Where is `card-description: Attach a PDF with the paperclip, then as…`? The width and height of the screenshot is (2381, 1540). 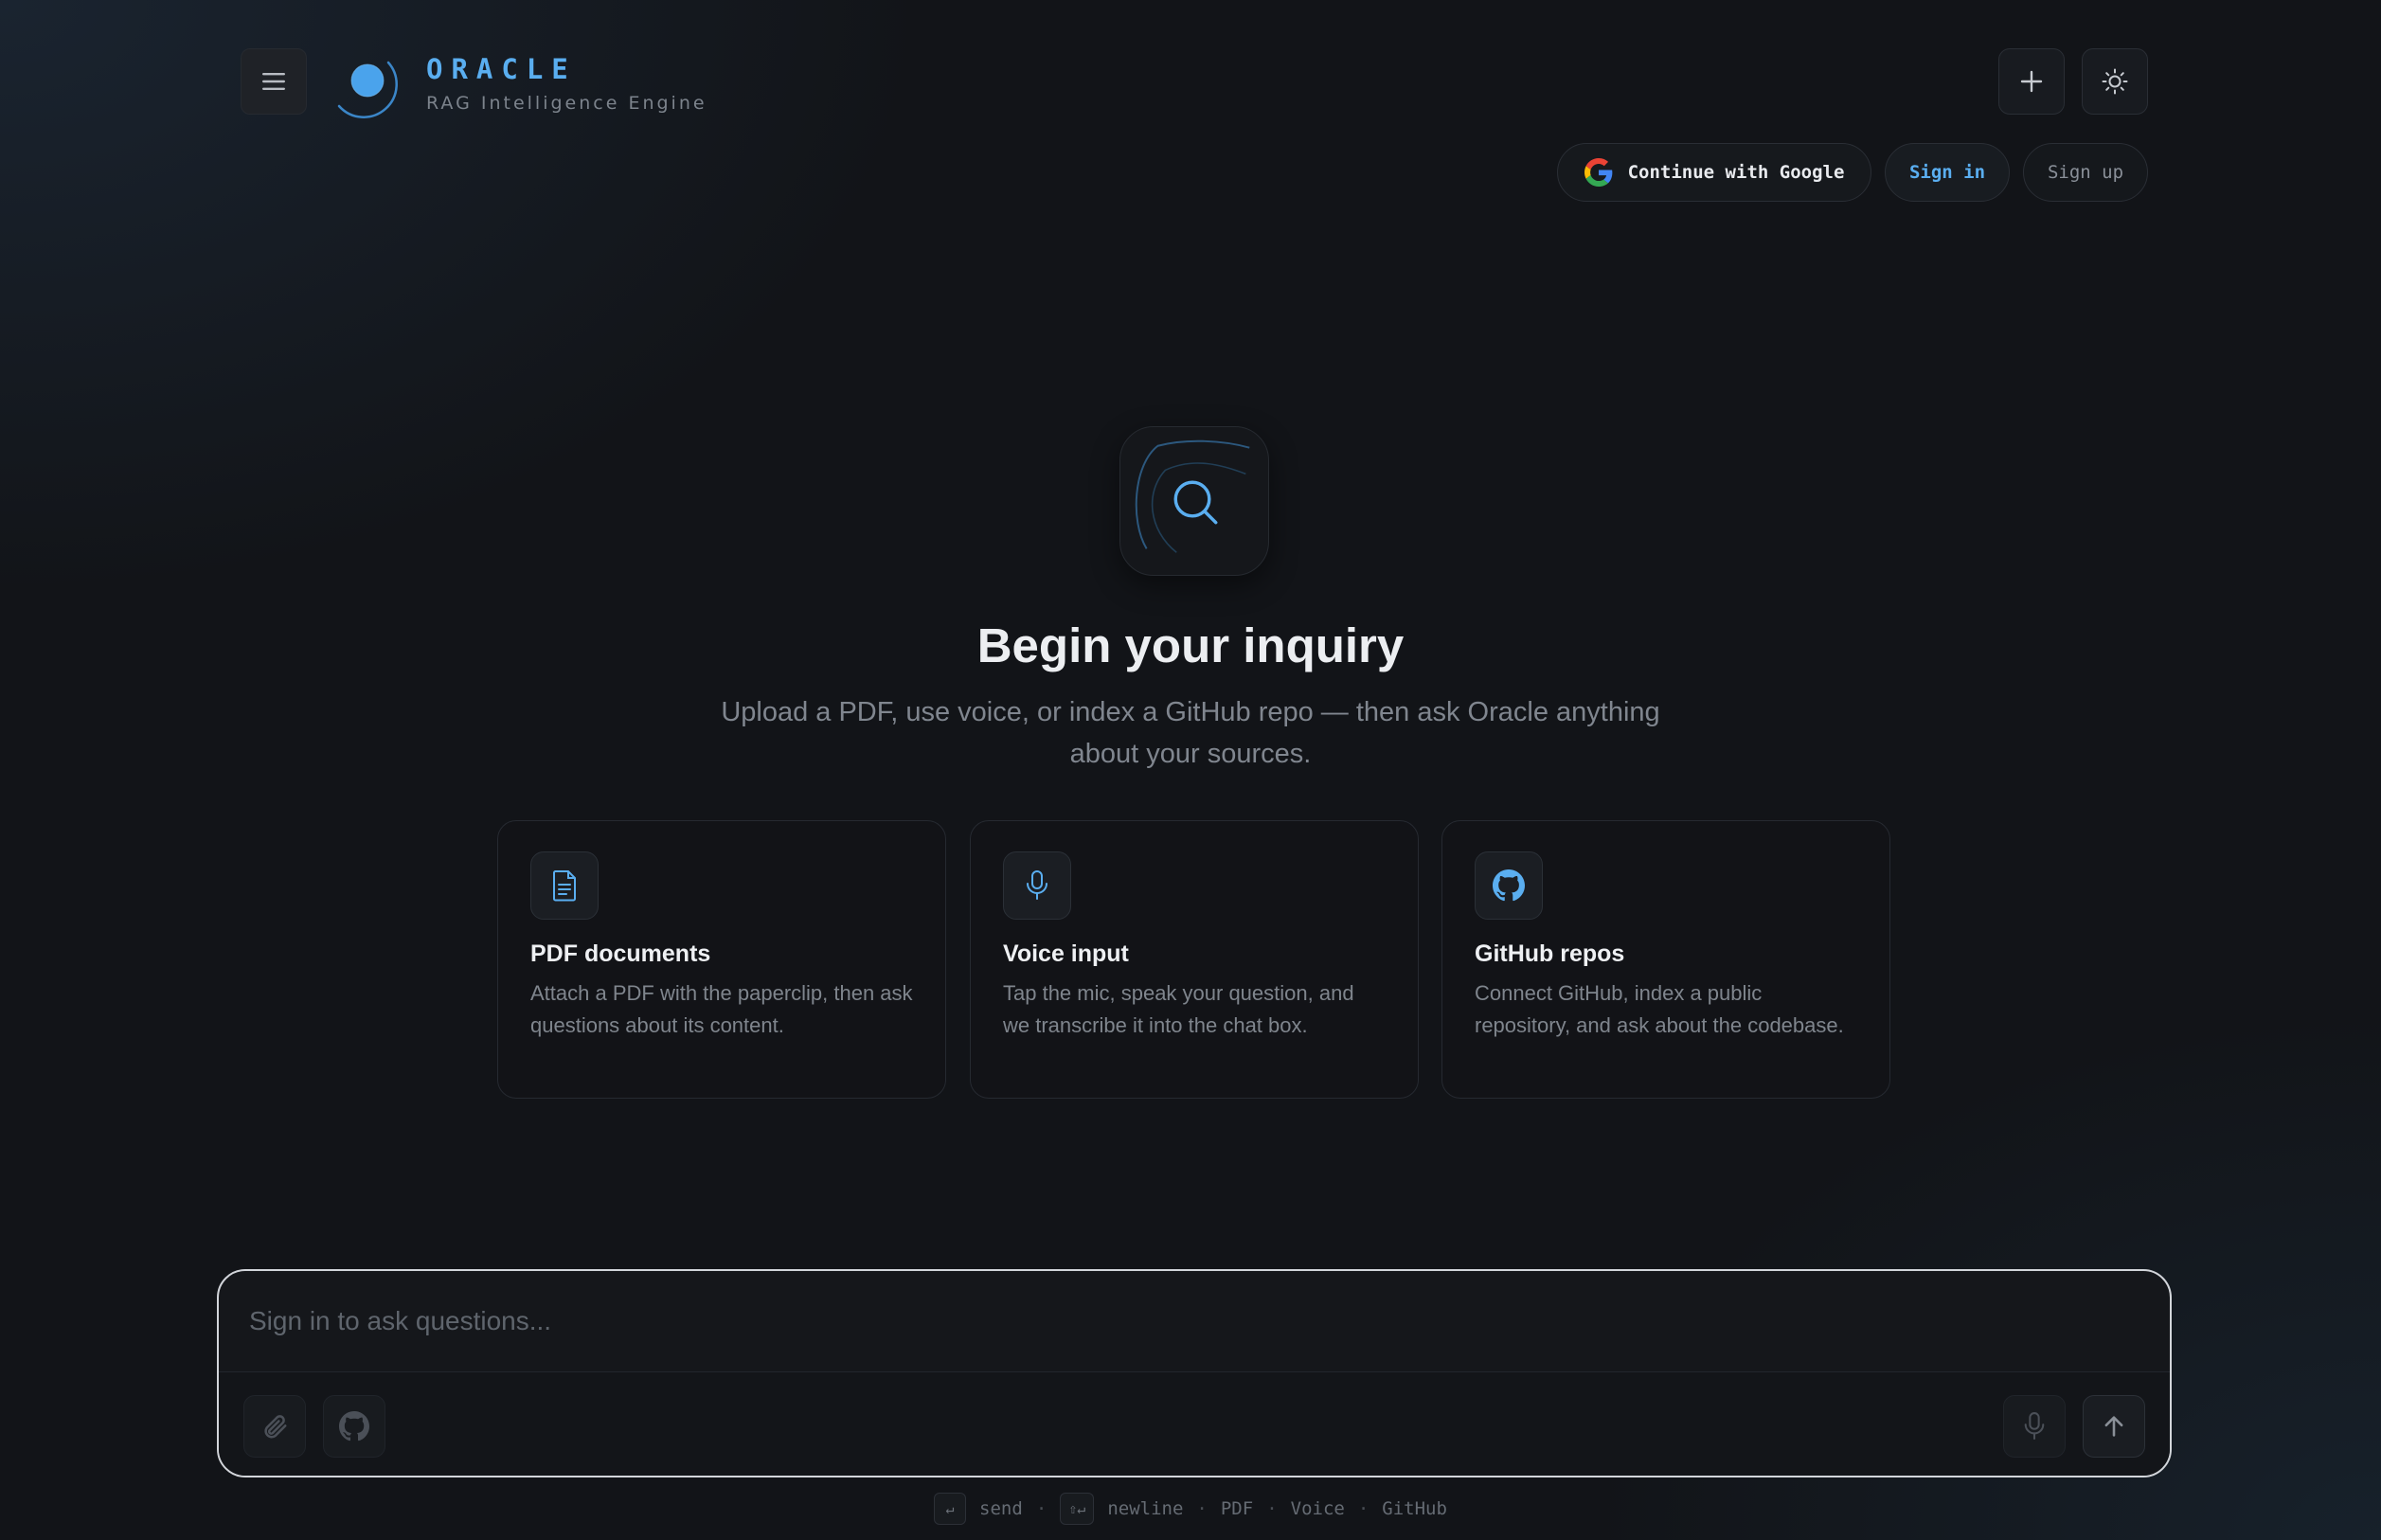 card-description: Attach a PDF with the paperclip, then as… is located at coordinates (721, 1009).